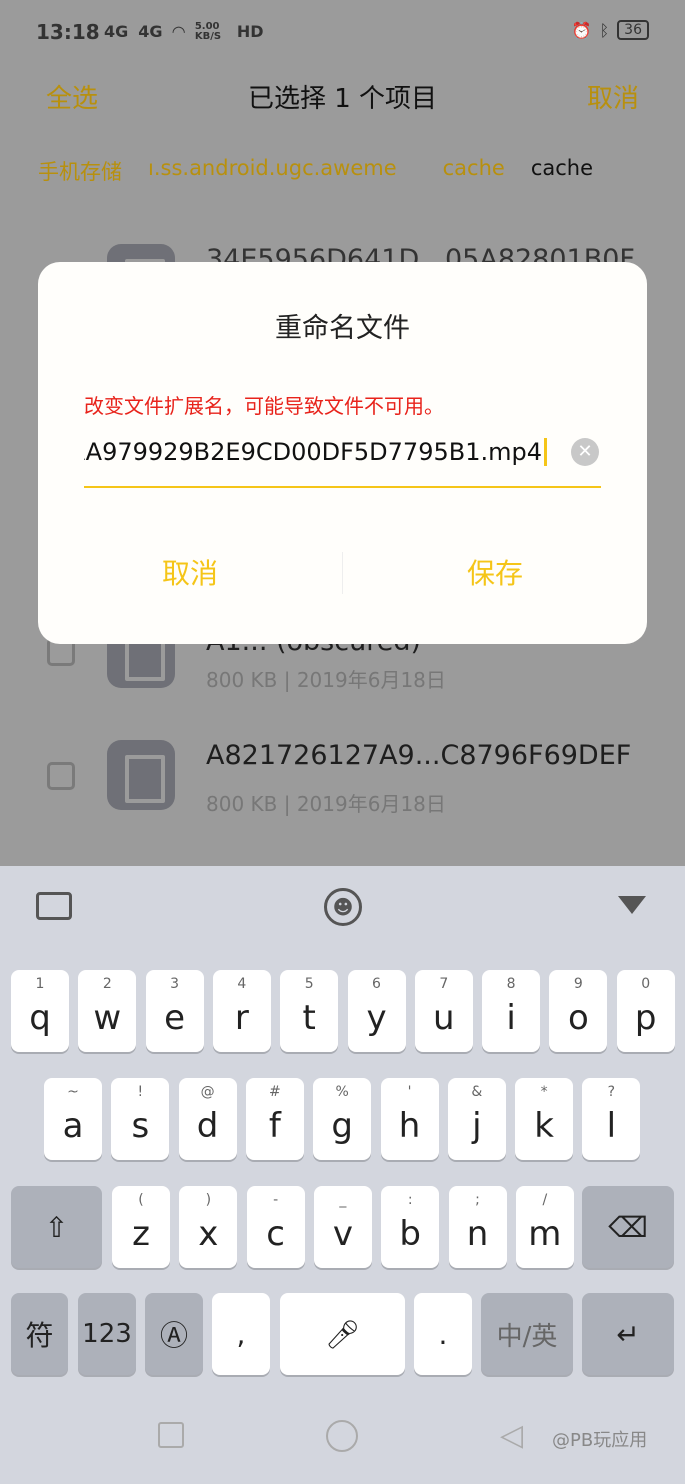 The image size is (685, 1484). Describe the element at coordinates (54, 906) in the screenshot. I see `keyboard-icon` at that location.